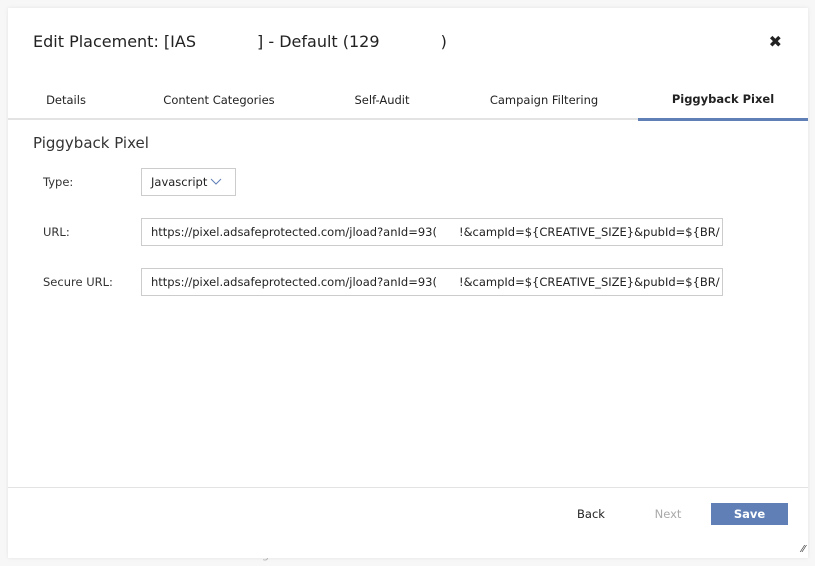  I want to click on tab-piggyback-pixel: Piggyback Pixel, so click(723, 100).